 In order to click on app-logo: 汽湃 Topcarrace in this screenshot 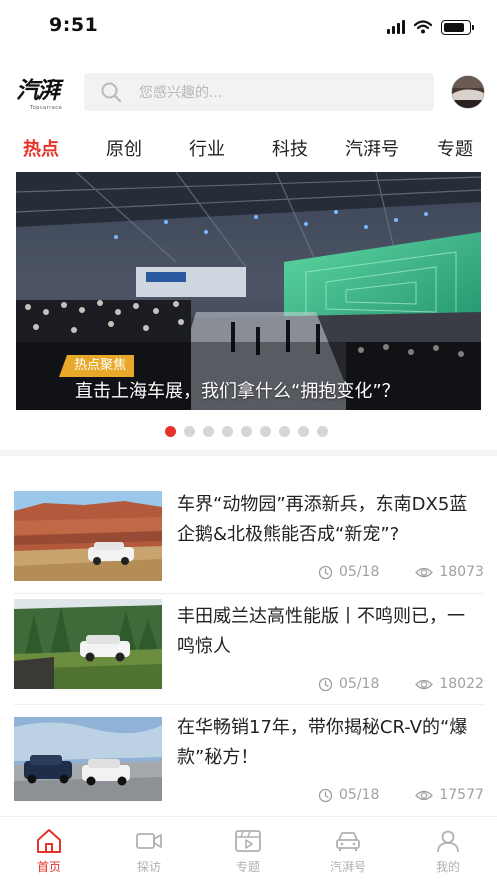, I will do `click(40, 94)`.